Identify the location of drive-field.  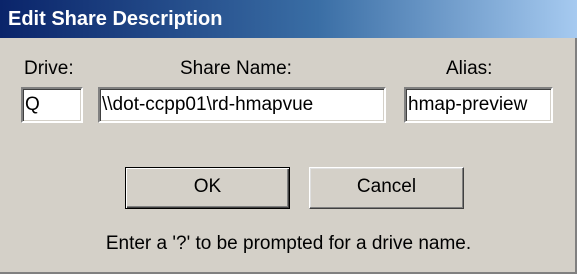
(52, 105).